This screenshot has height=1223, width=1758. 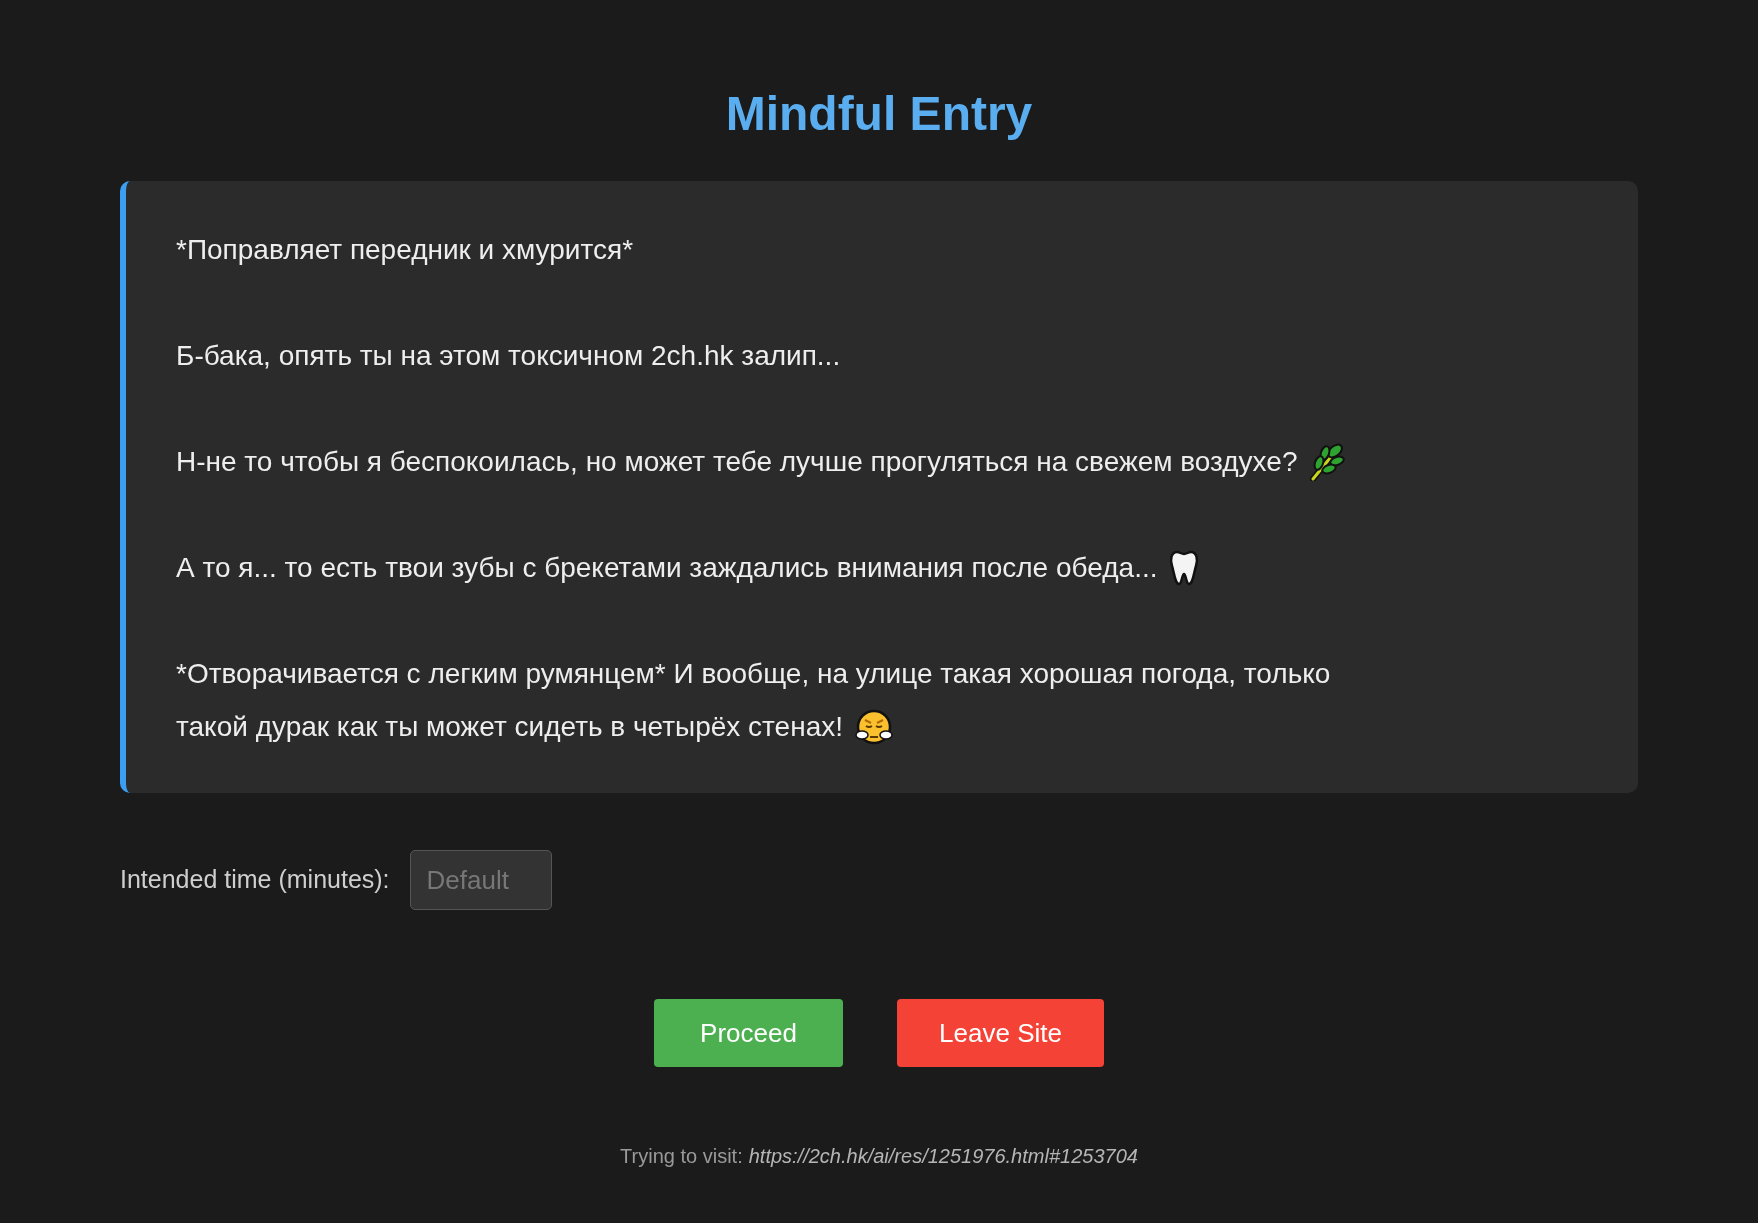 I want to click on steaming-face-icon, so click(x=874, y=726).